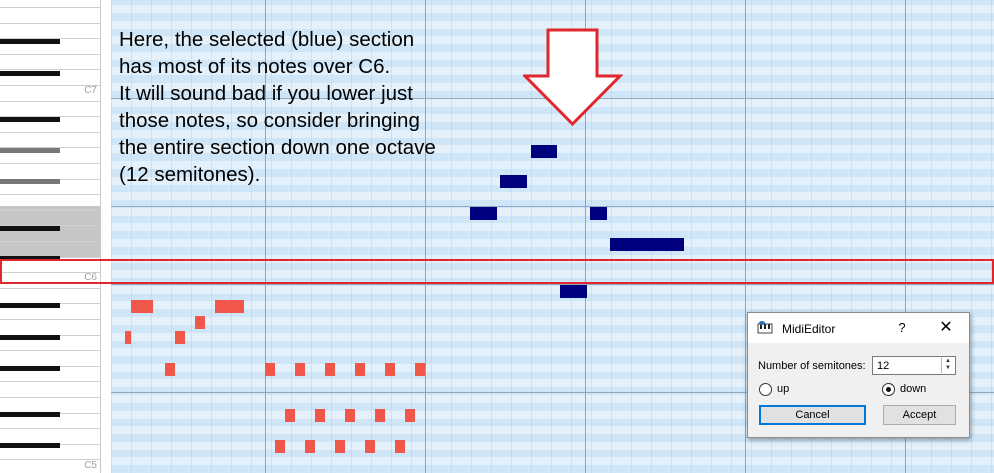  I want to click on help-button: ?, so click(902, 328).